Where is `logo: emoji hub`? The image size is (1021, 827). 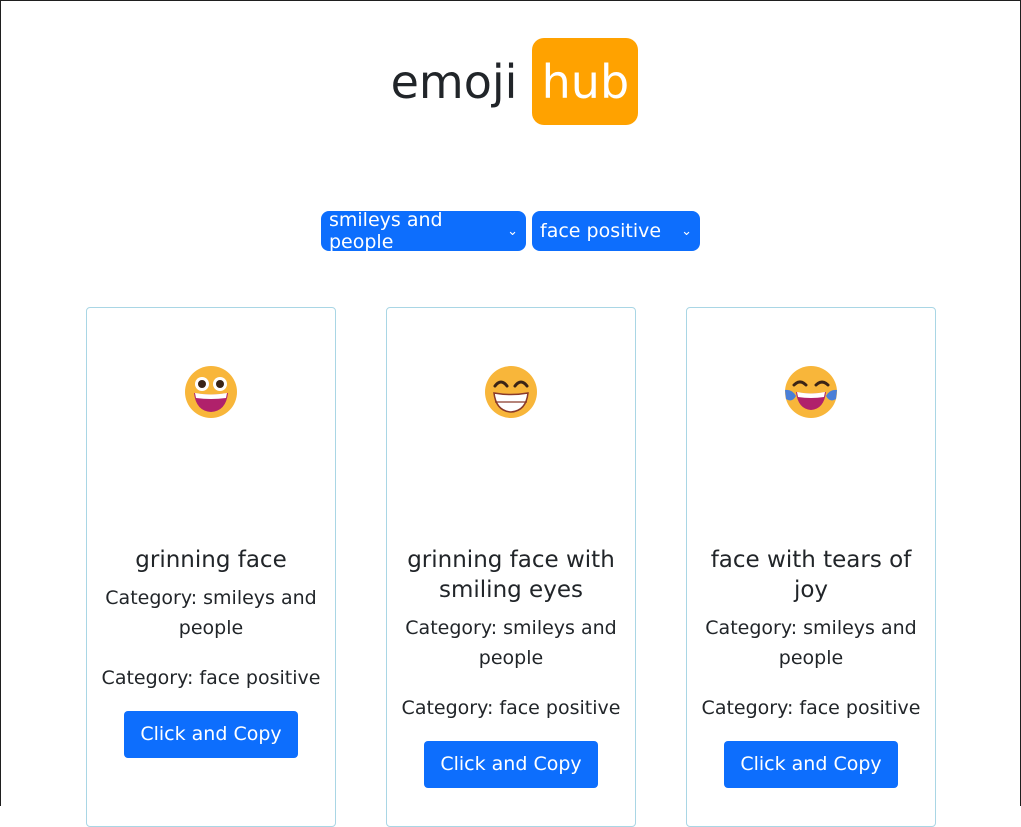
logo: emoji hub is located at coordinates (510, 81).